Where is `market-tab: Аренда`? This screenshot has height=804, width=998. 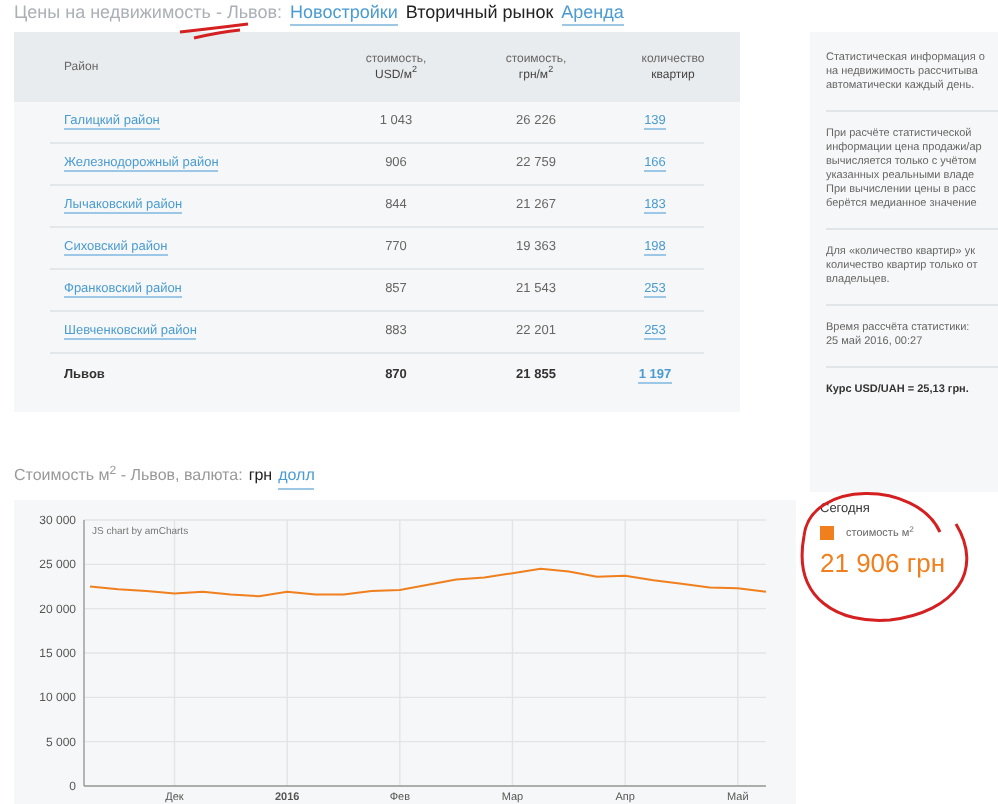
market-tab: Аренда is located at coordinates (592, 13).